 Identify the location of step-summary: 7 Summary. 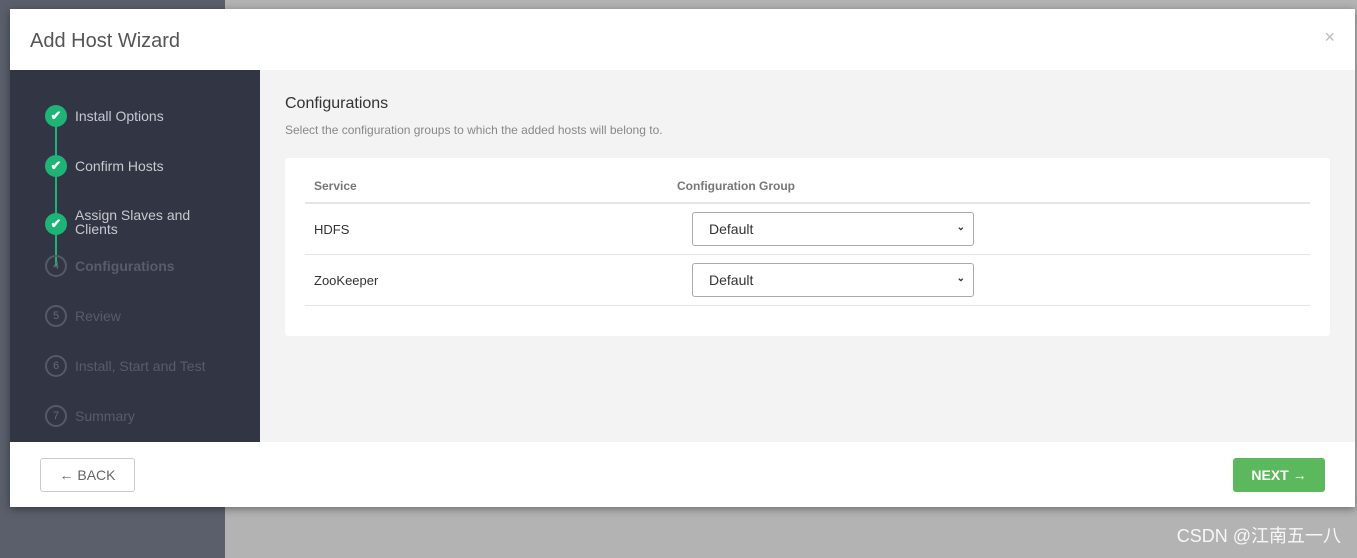
(130, 416).